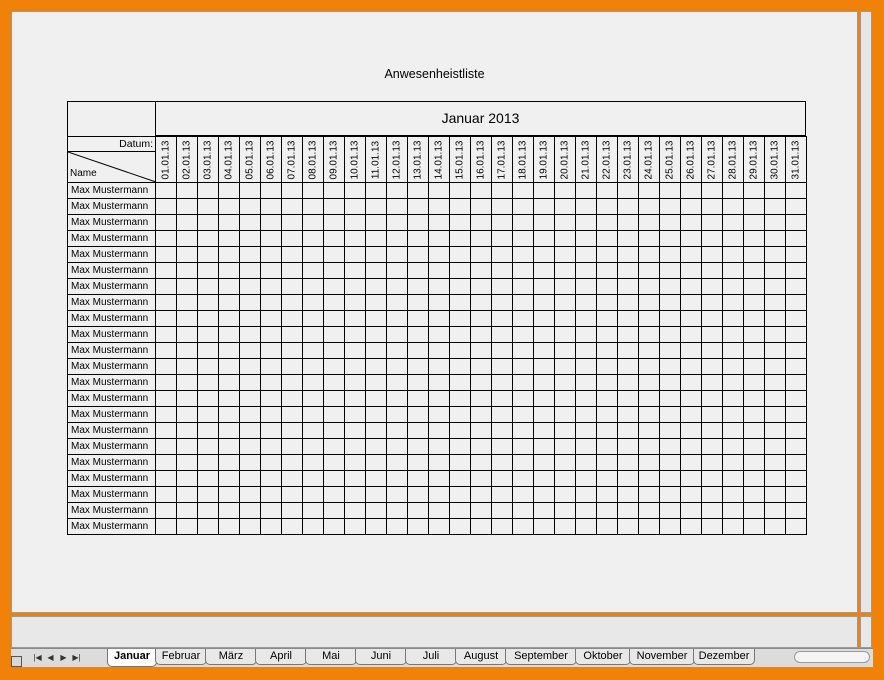 This screenshot has height=680, width=884. What do you see at coordinates (396, 159) in the screenshot?
I see `date-header-cell: 12.01.13` at bounding box center [396, 159].